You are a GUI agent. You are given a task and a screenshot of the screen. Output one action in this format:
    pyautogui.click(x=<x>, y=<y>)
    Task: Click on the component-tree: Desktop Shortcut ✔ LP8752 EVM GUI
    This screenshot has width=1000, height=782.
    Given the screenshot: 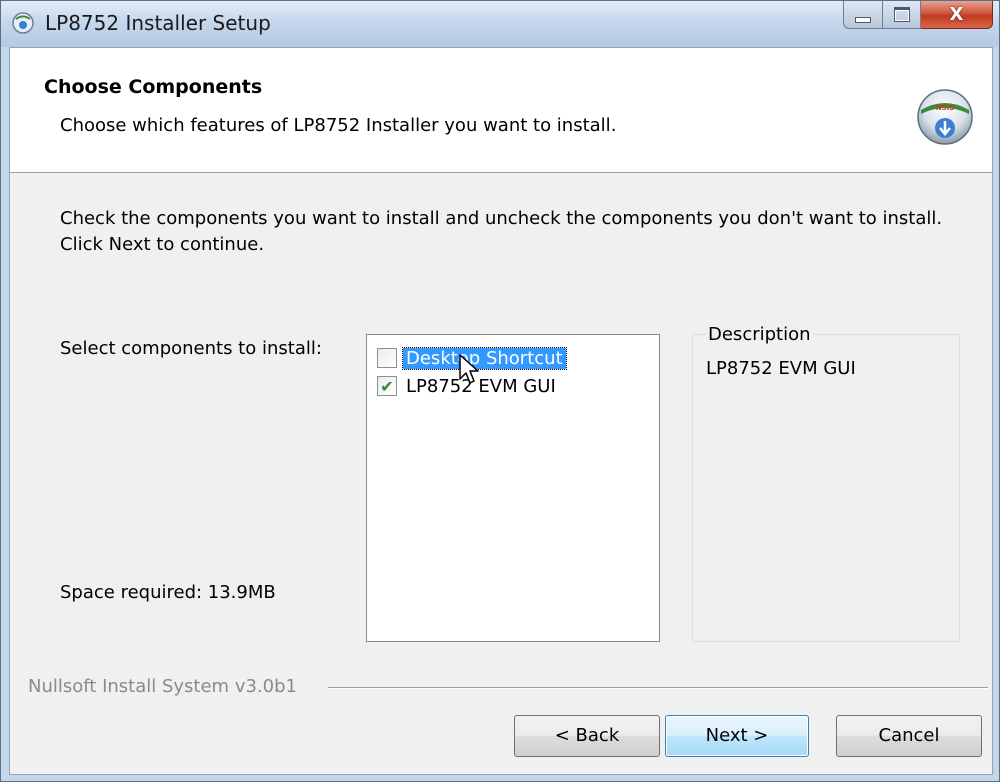 What is the action you would take?
    pyautogui.click(x=513, y=488)
    